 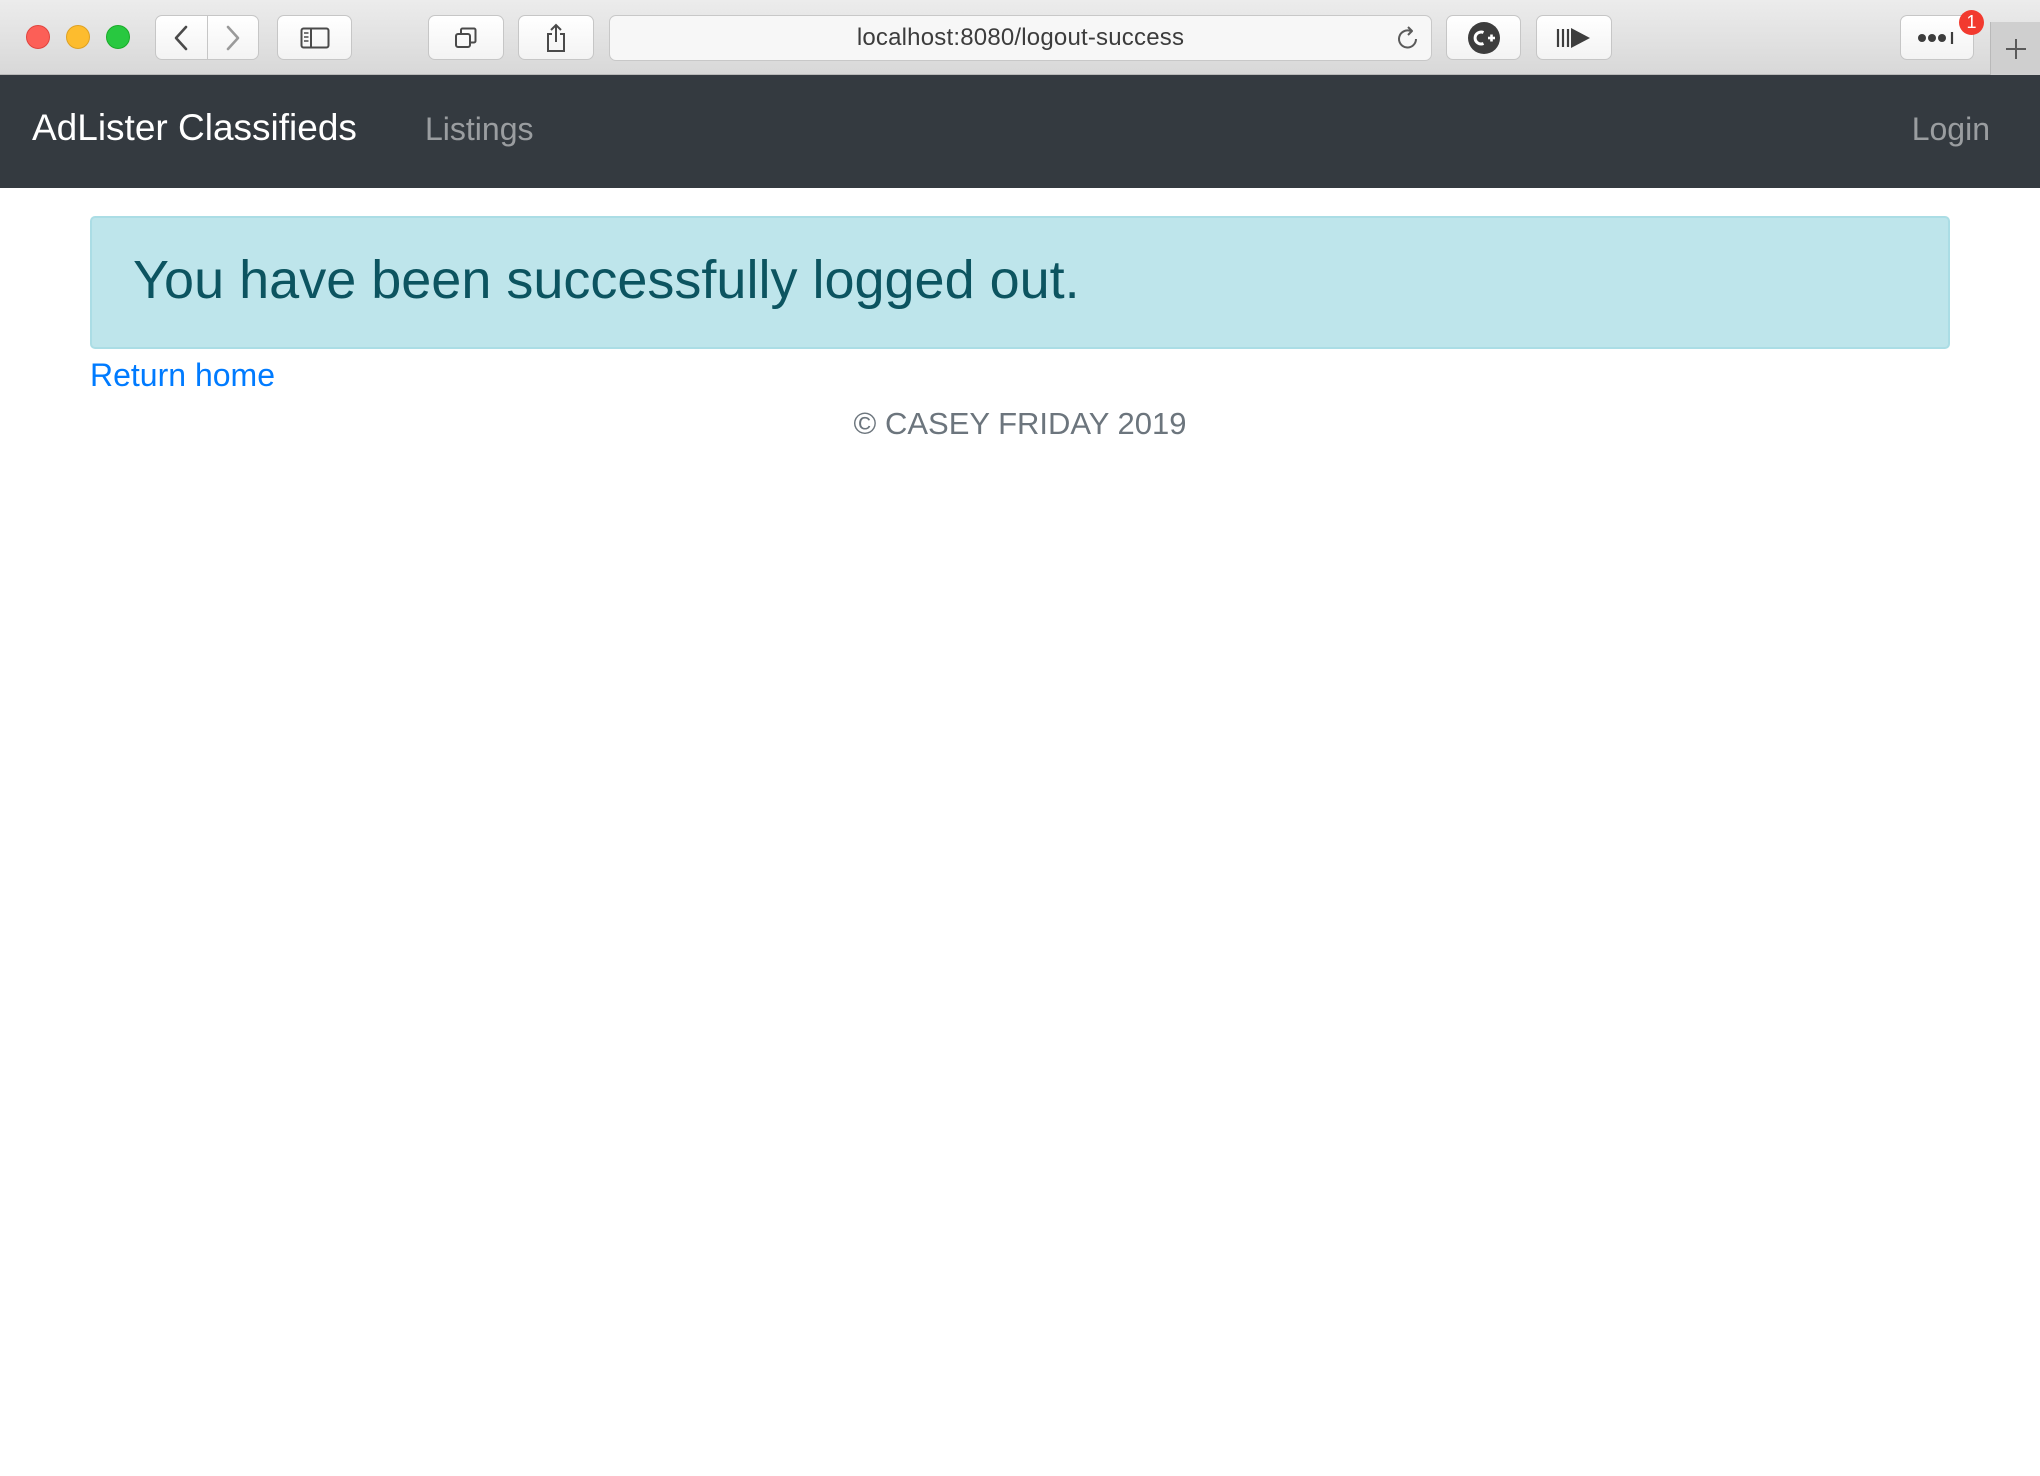 I want to click on reload-icon, so click(x=1407, y=37).